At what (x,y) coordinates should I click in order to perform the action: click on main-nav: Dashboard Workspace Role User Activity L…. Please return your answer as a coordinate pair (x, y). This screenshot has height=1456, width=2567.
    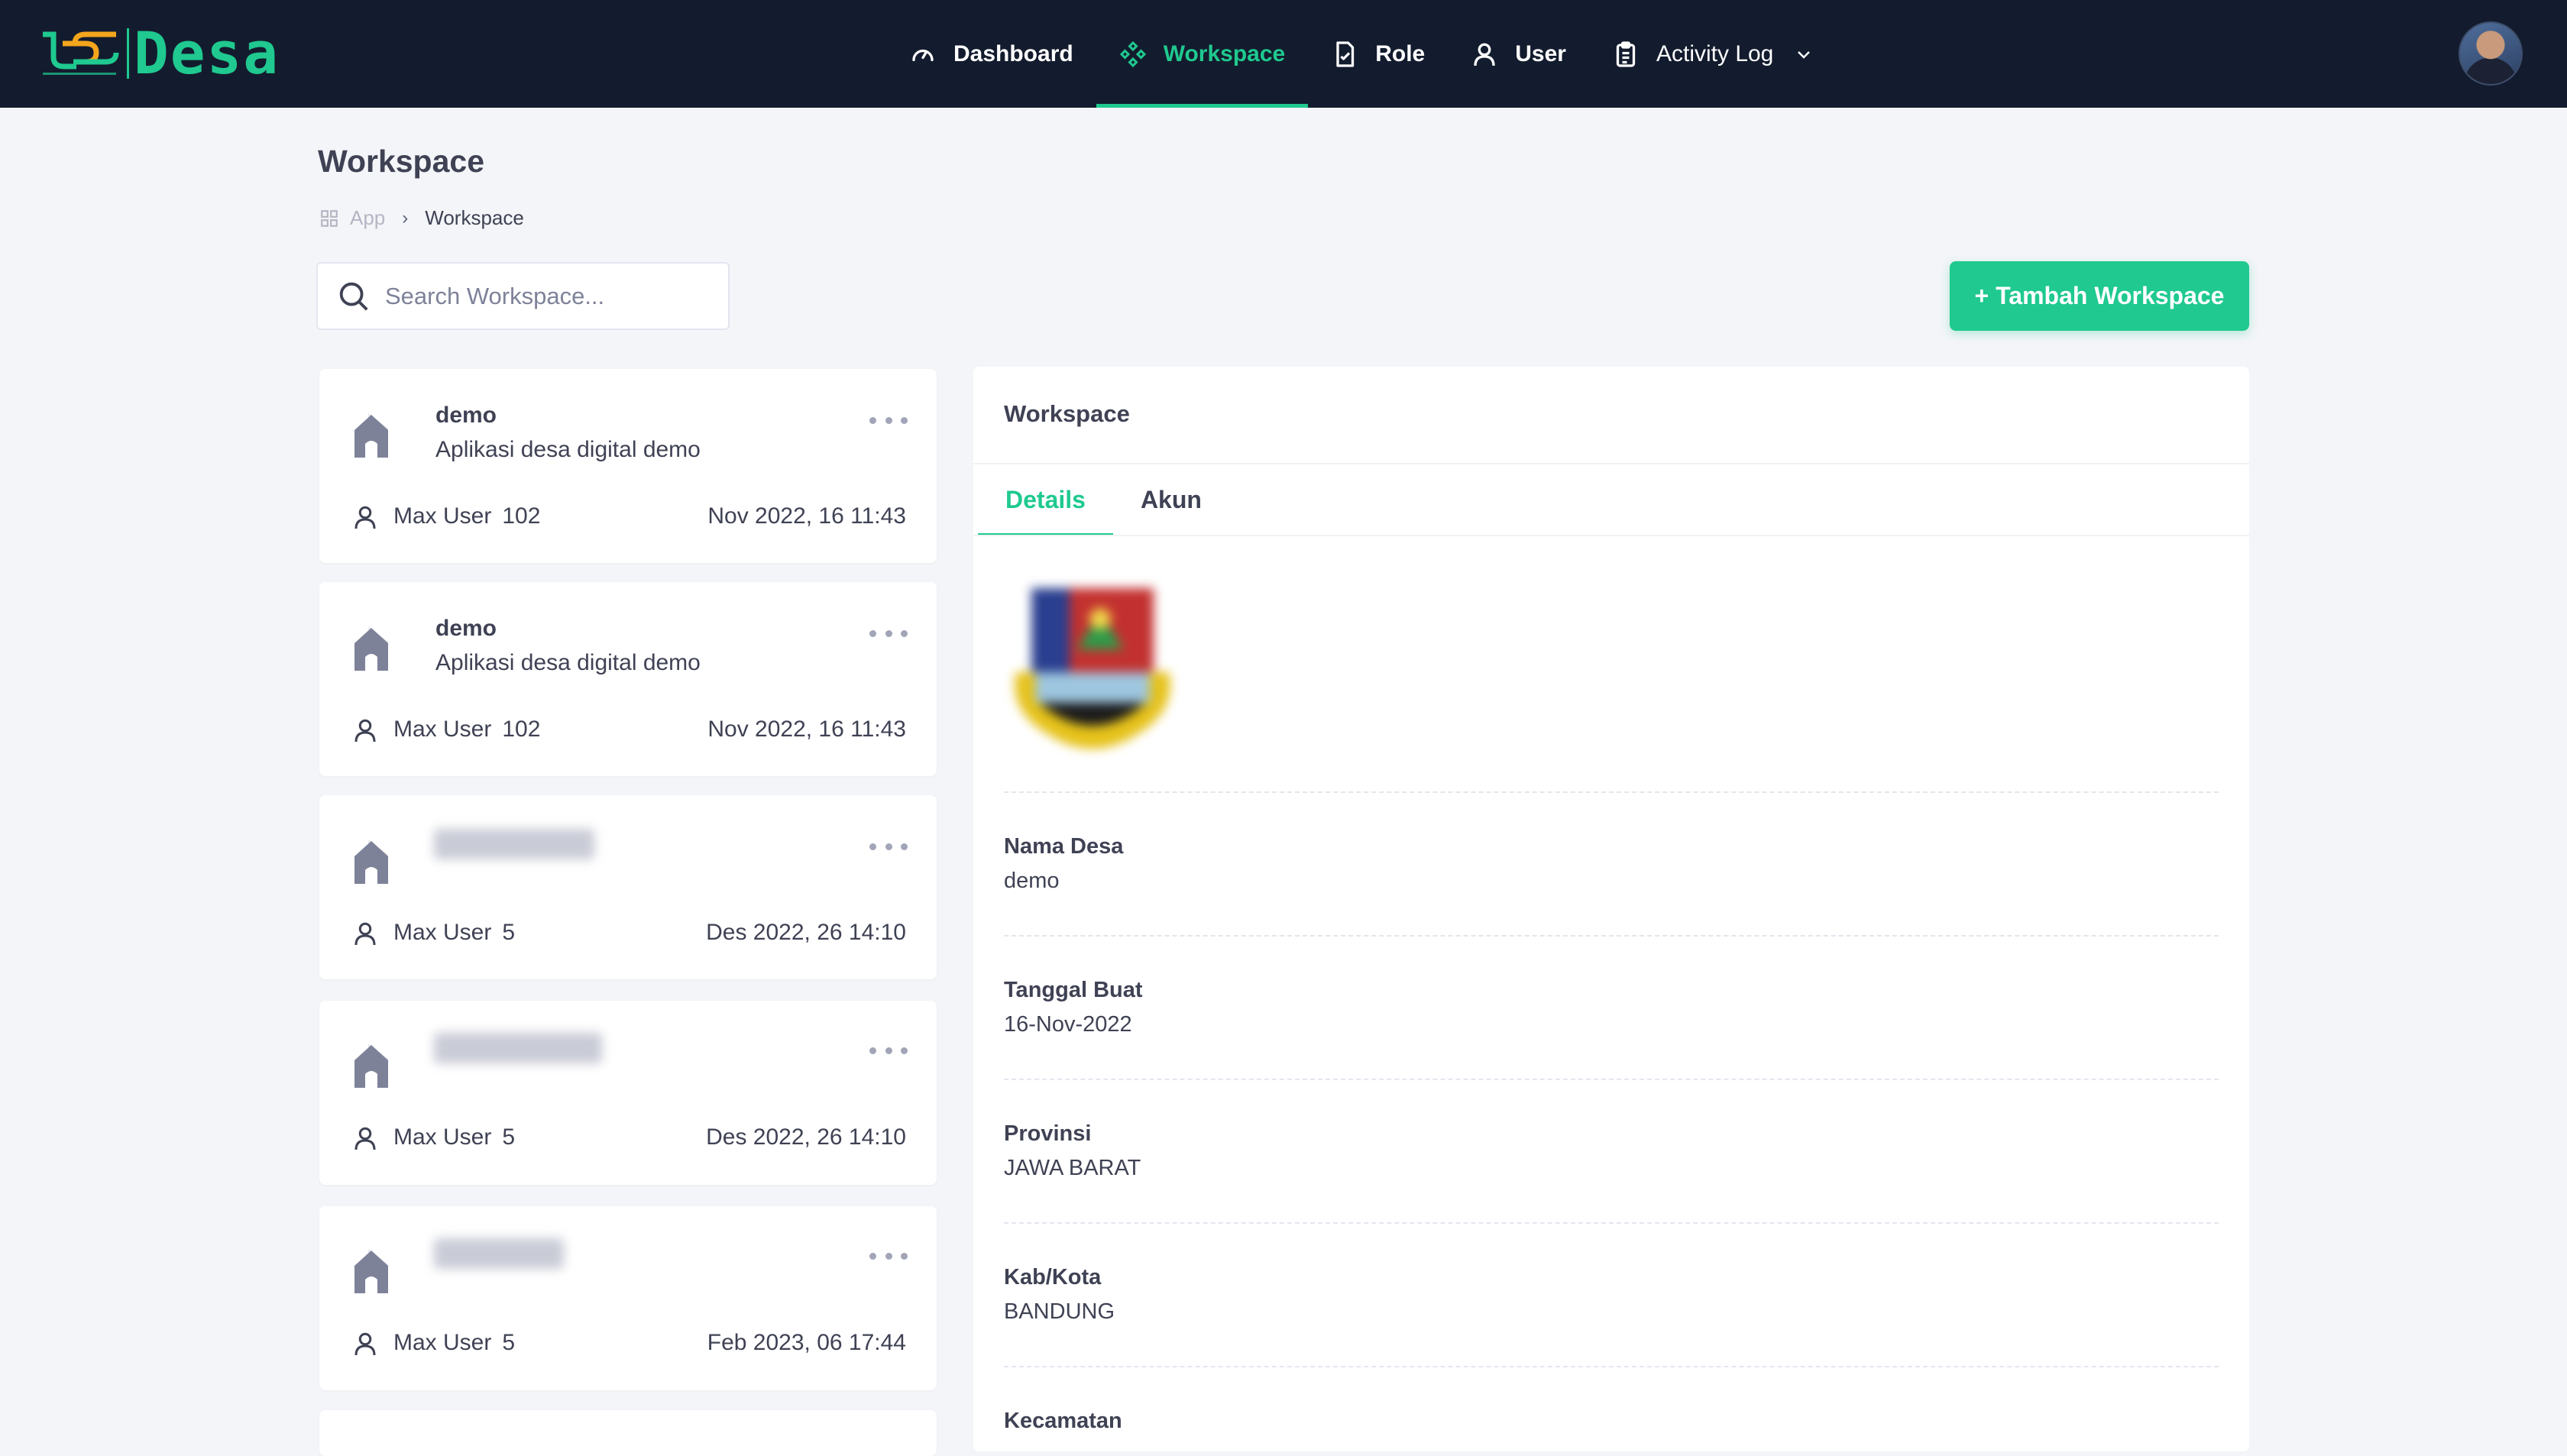
    Looking at the image, I should click on (1361, 54).